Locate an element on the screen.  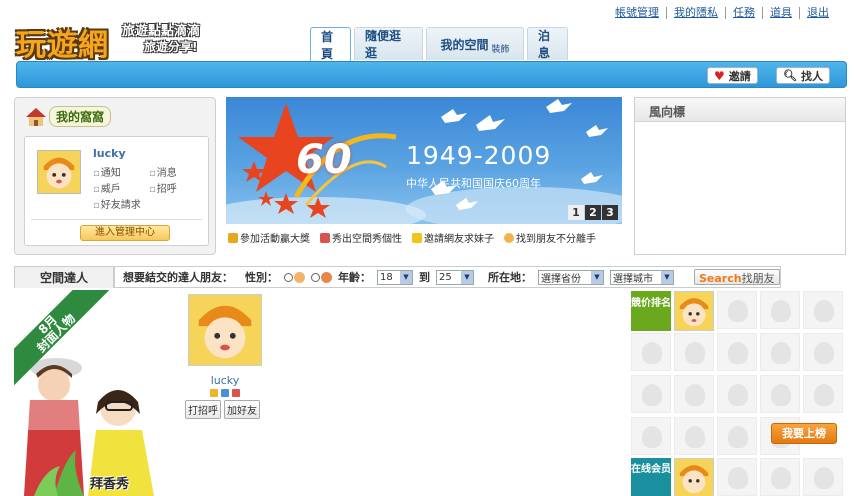
banner-pager: 1 2 3 is located at coordinates (593, 212).